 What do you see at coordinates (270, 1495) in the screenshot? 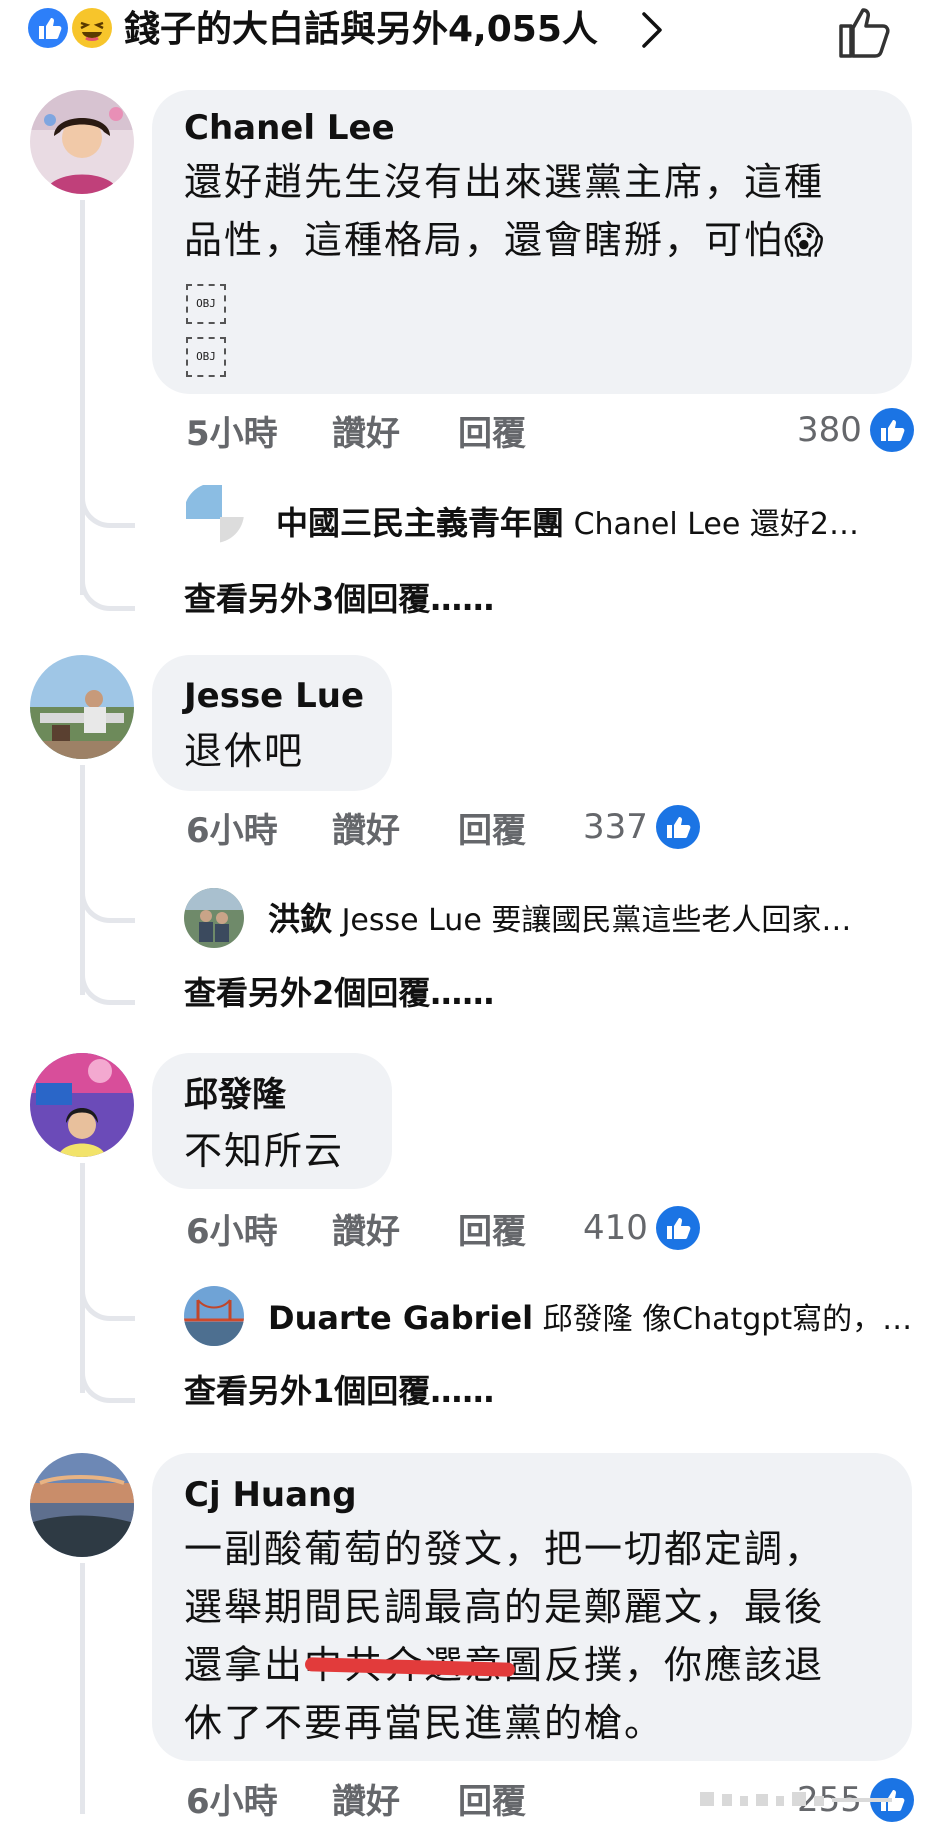
I see `comment-author: Cj Huang` at bounding box center [270, 1495].